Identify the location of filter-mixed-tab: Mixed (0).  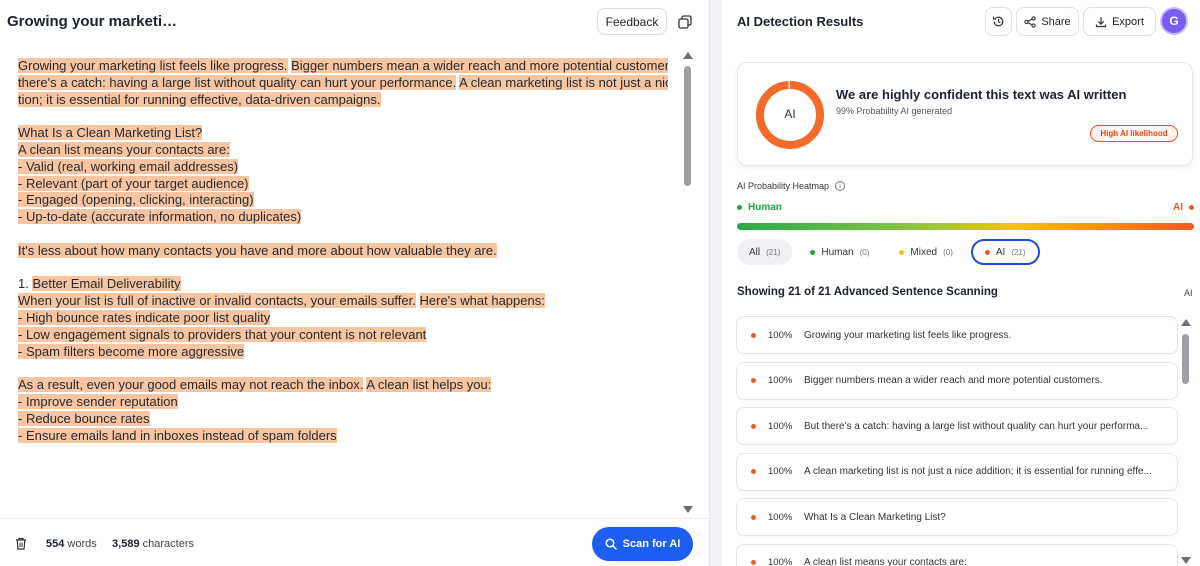
(925, 252).